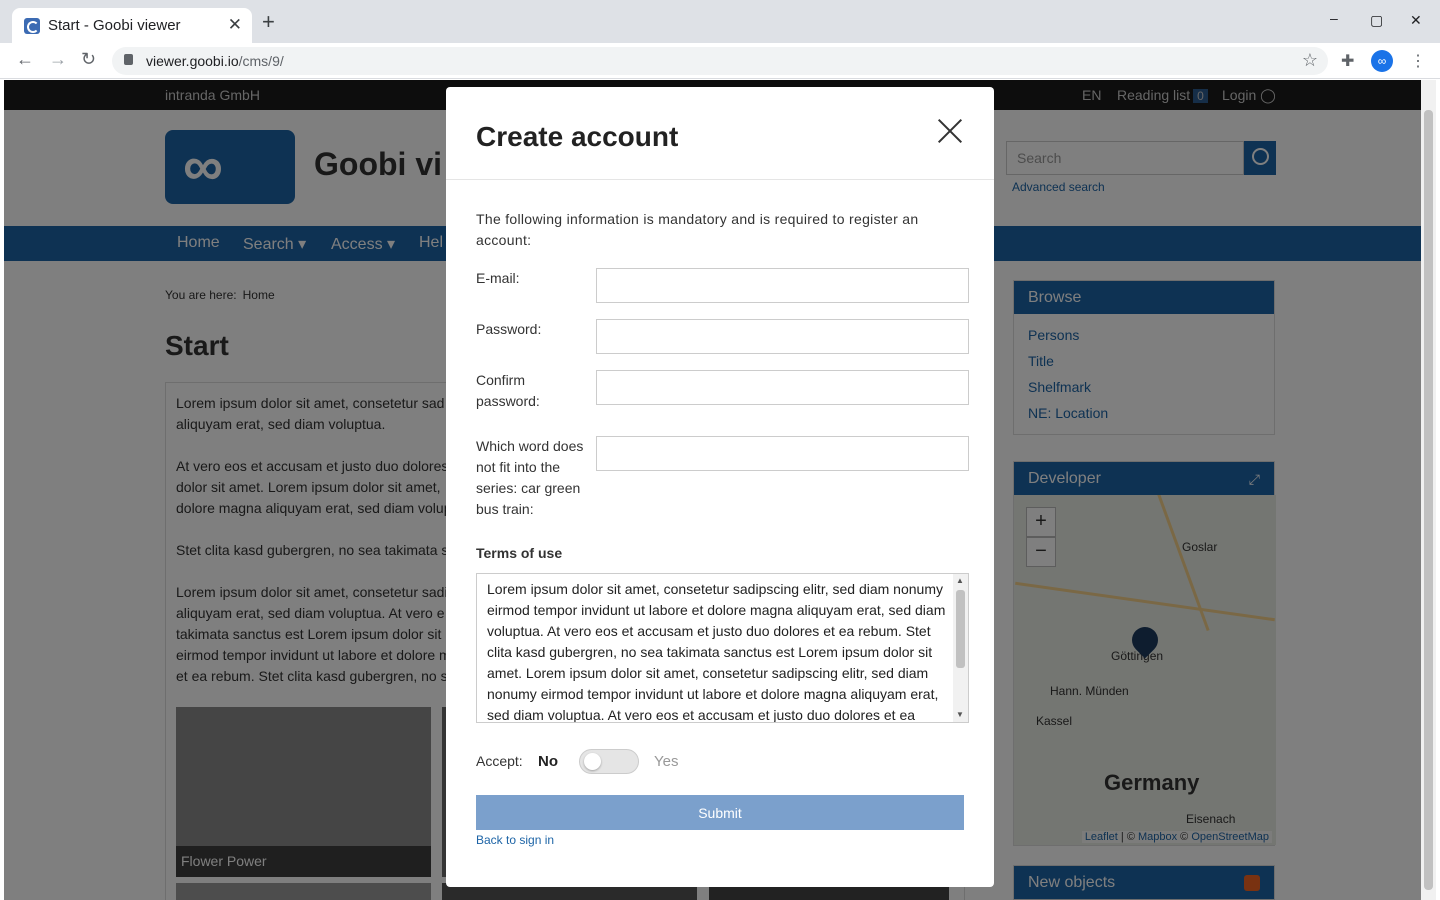 This screenshot has width=1440, height=900. I want to click on captcha-answer-field, so click(782, 453).